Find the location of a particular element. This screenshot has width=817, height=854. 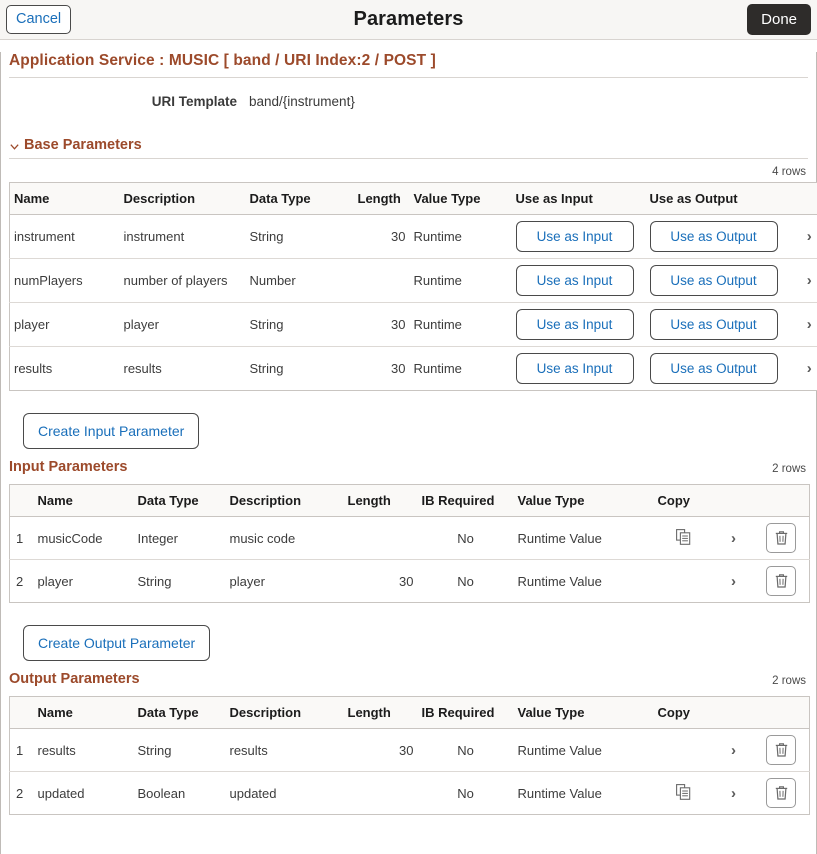

input-col-arrow is located at coordinates (733, 500).